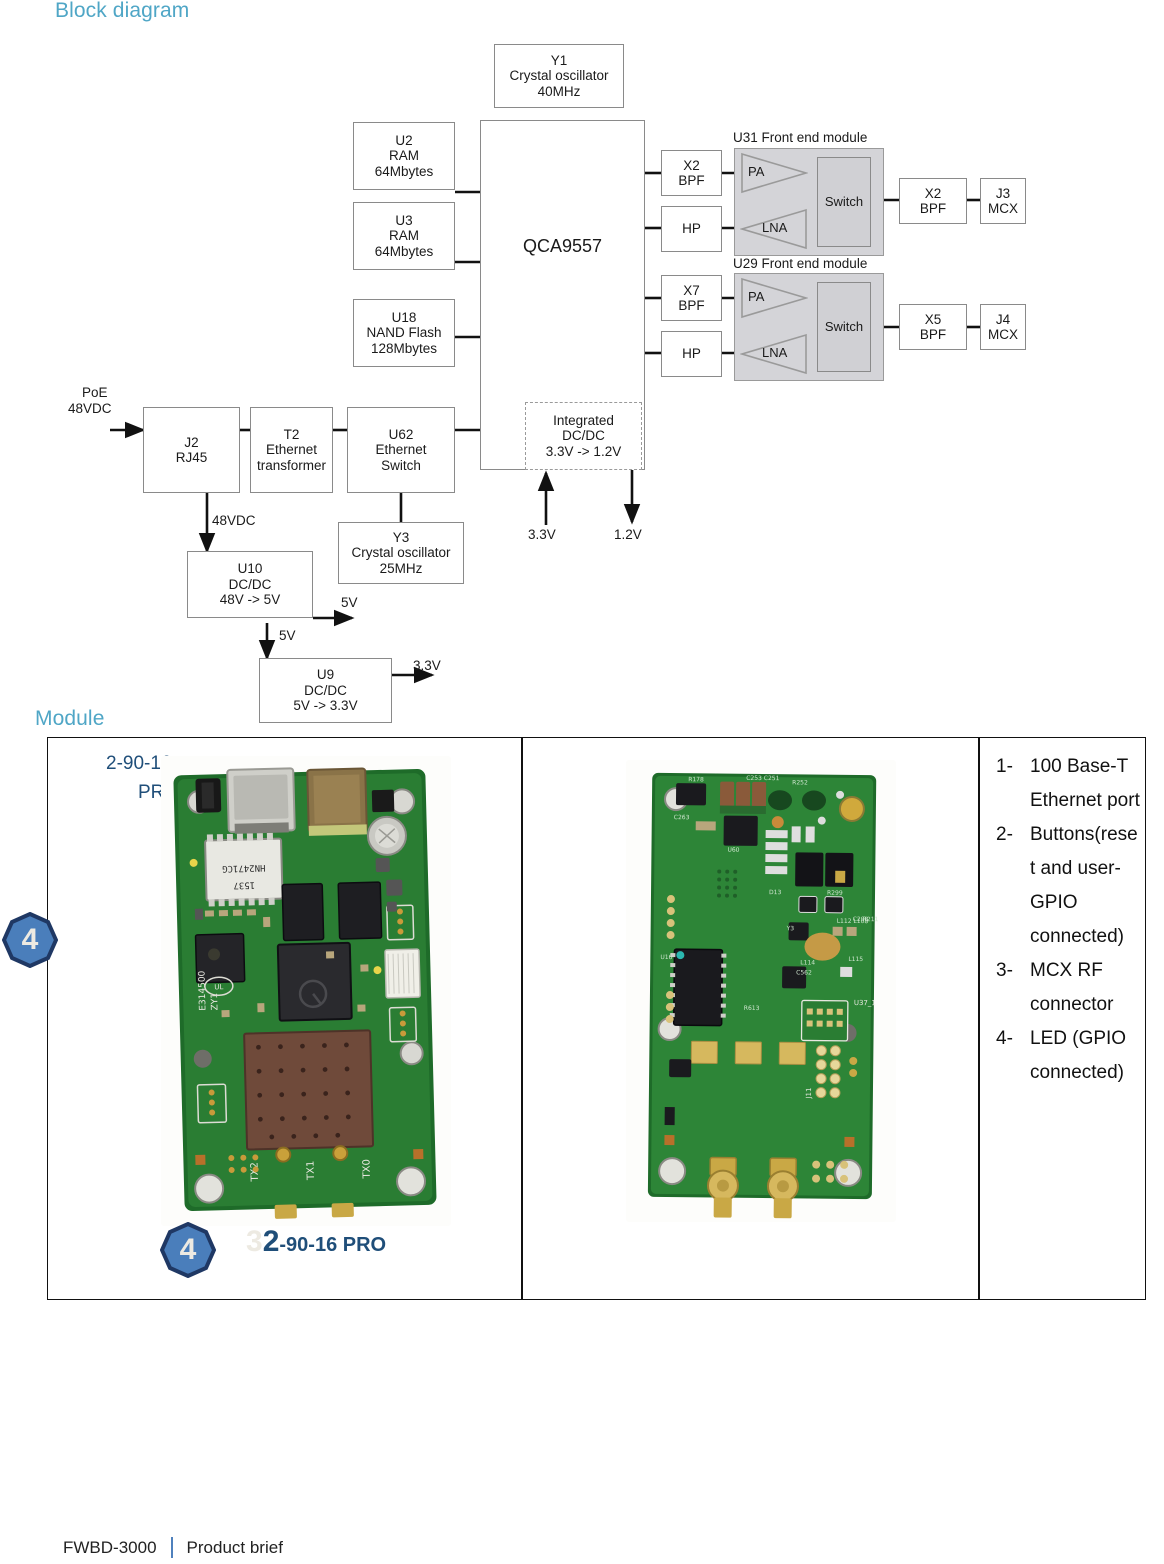  I want to click on caption-blue-2: 2, so click(271, 1241).